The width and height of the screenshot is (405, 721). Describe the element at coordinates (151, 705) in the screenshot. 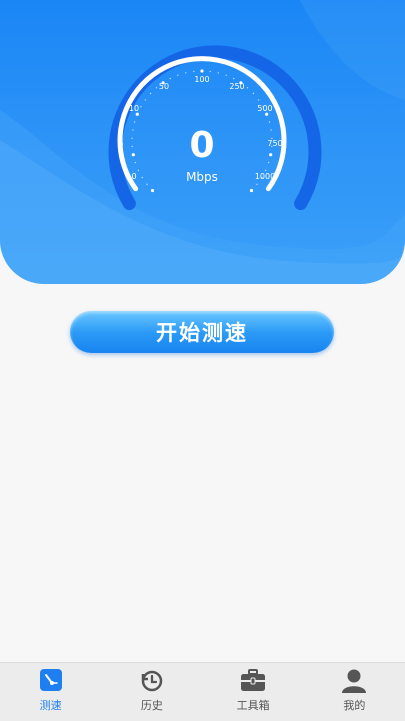

I see `tab-label: 历史` at that location.